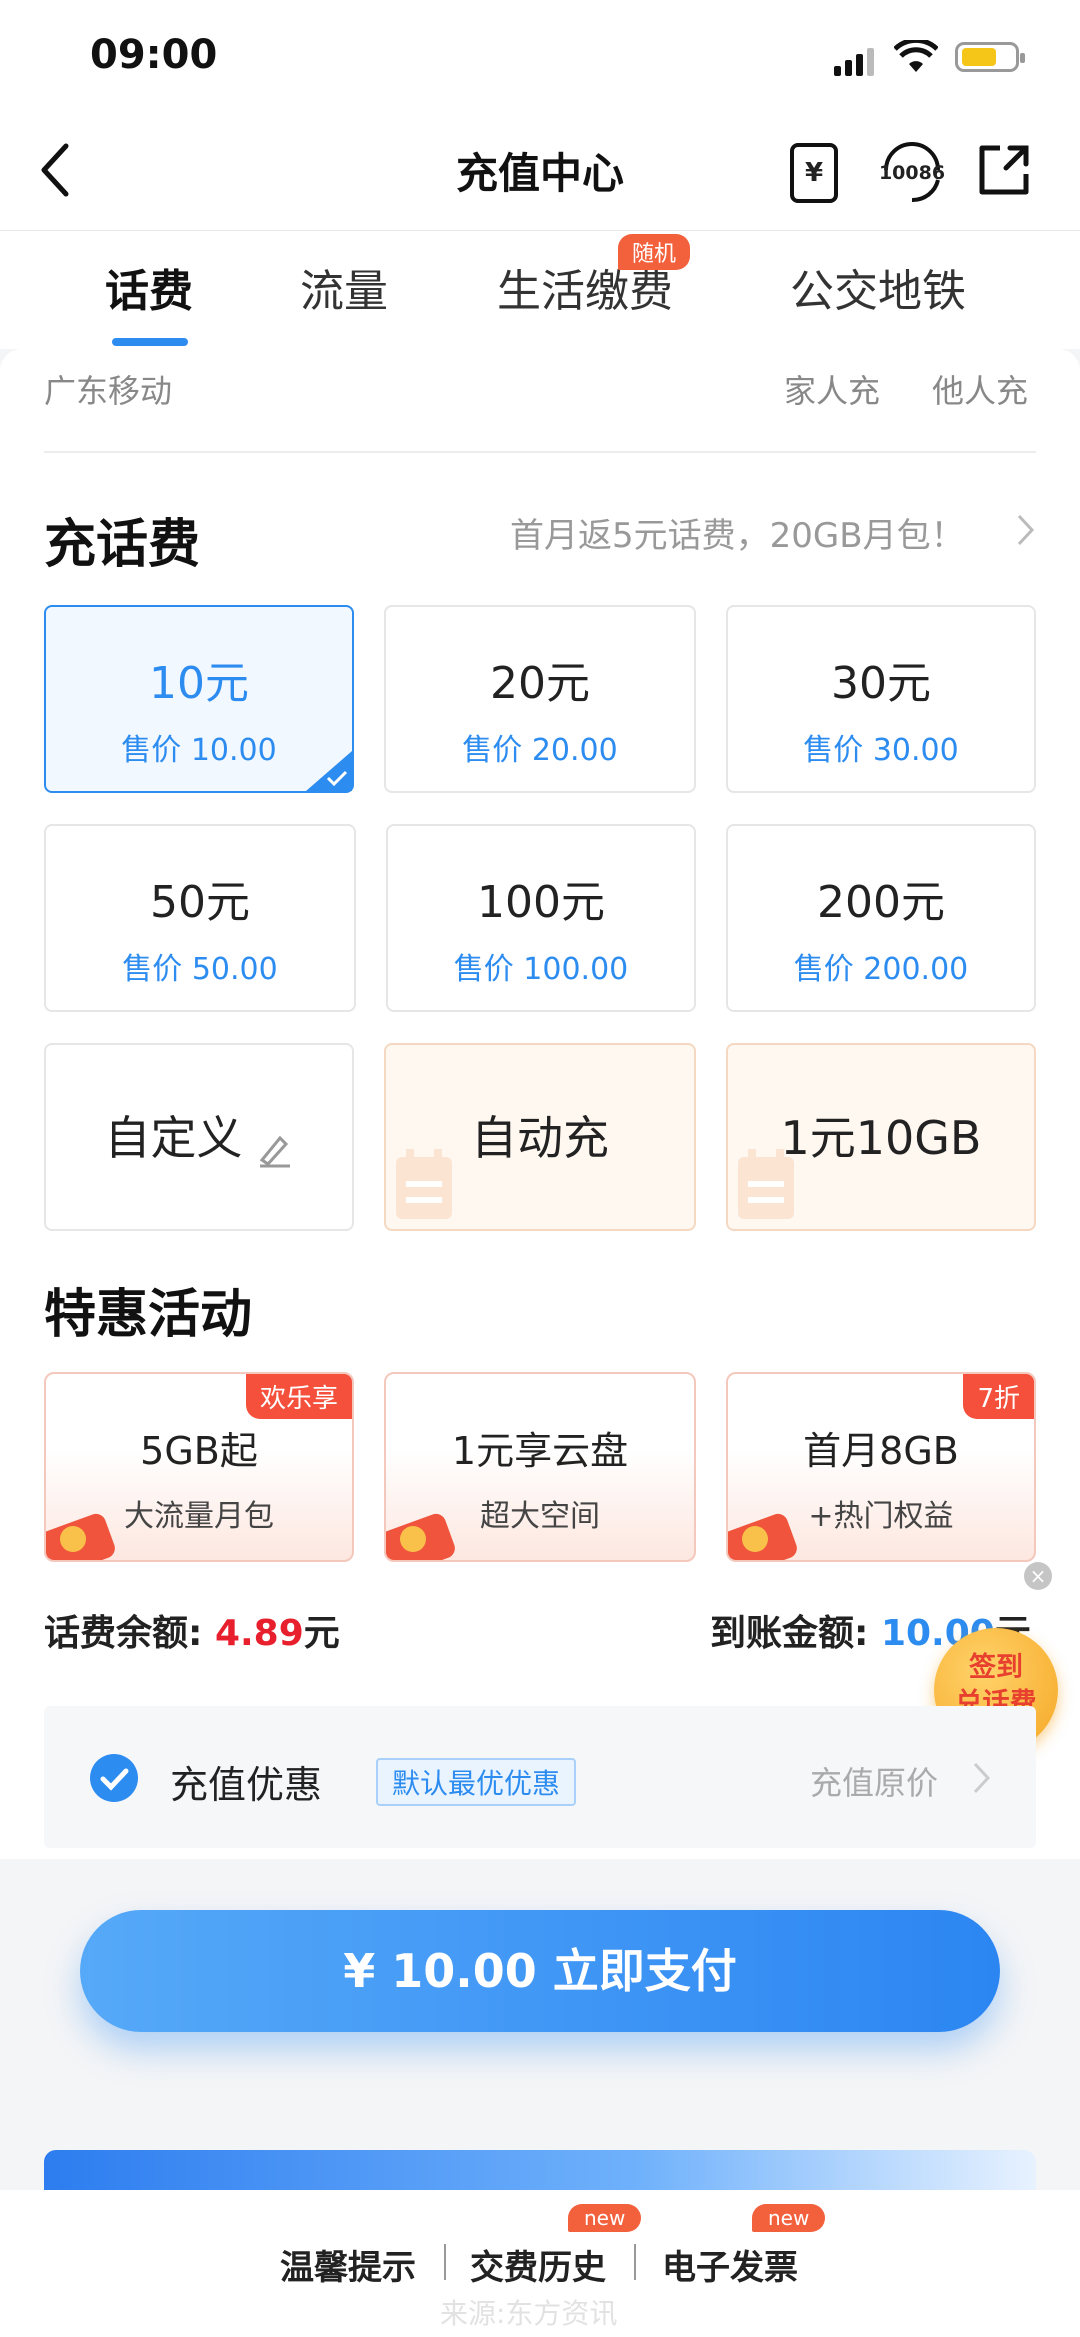 The width and height of the screenshot is (1080, 2337). I want to click on phone-bill-button: ¥, so click(814, 173).